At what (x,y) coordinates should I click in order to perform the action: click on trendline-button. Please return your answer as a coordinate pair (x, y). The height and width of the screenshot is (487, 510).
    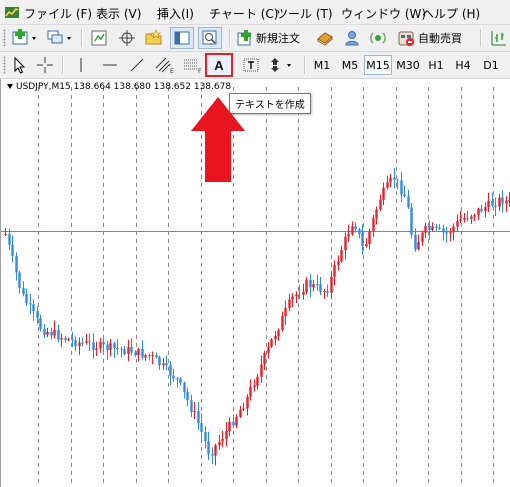
    Looking at the image, I should click on (137, 65).